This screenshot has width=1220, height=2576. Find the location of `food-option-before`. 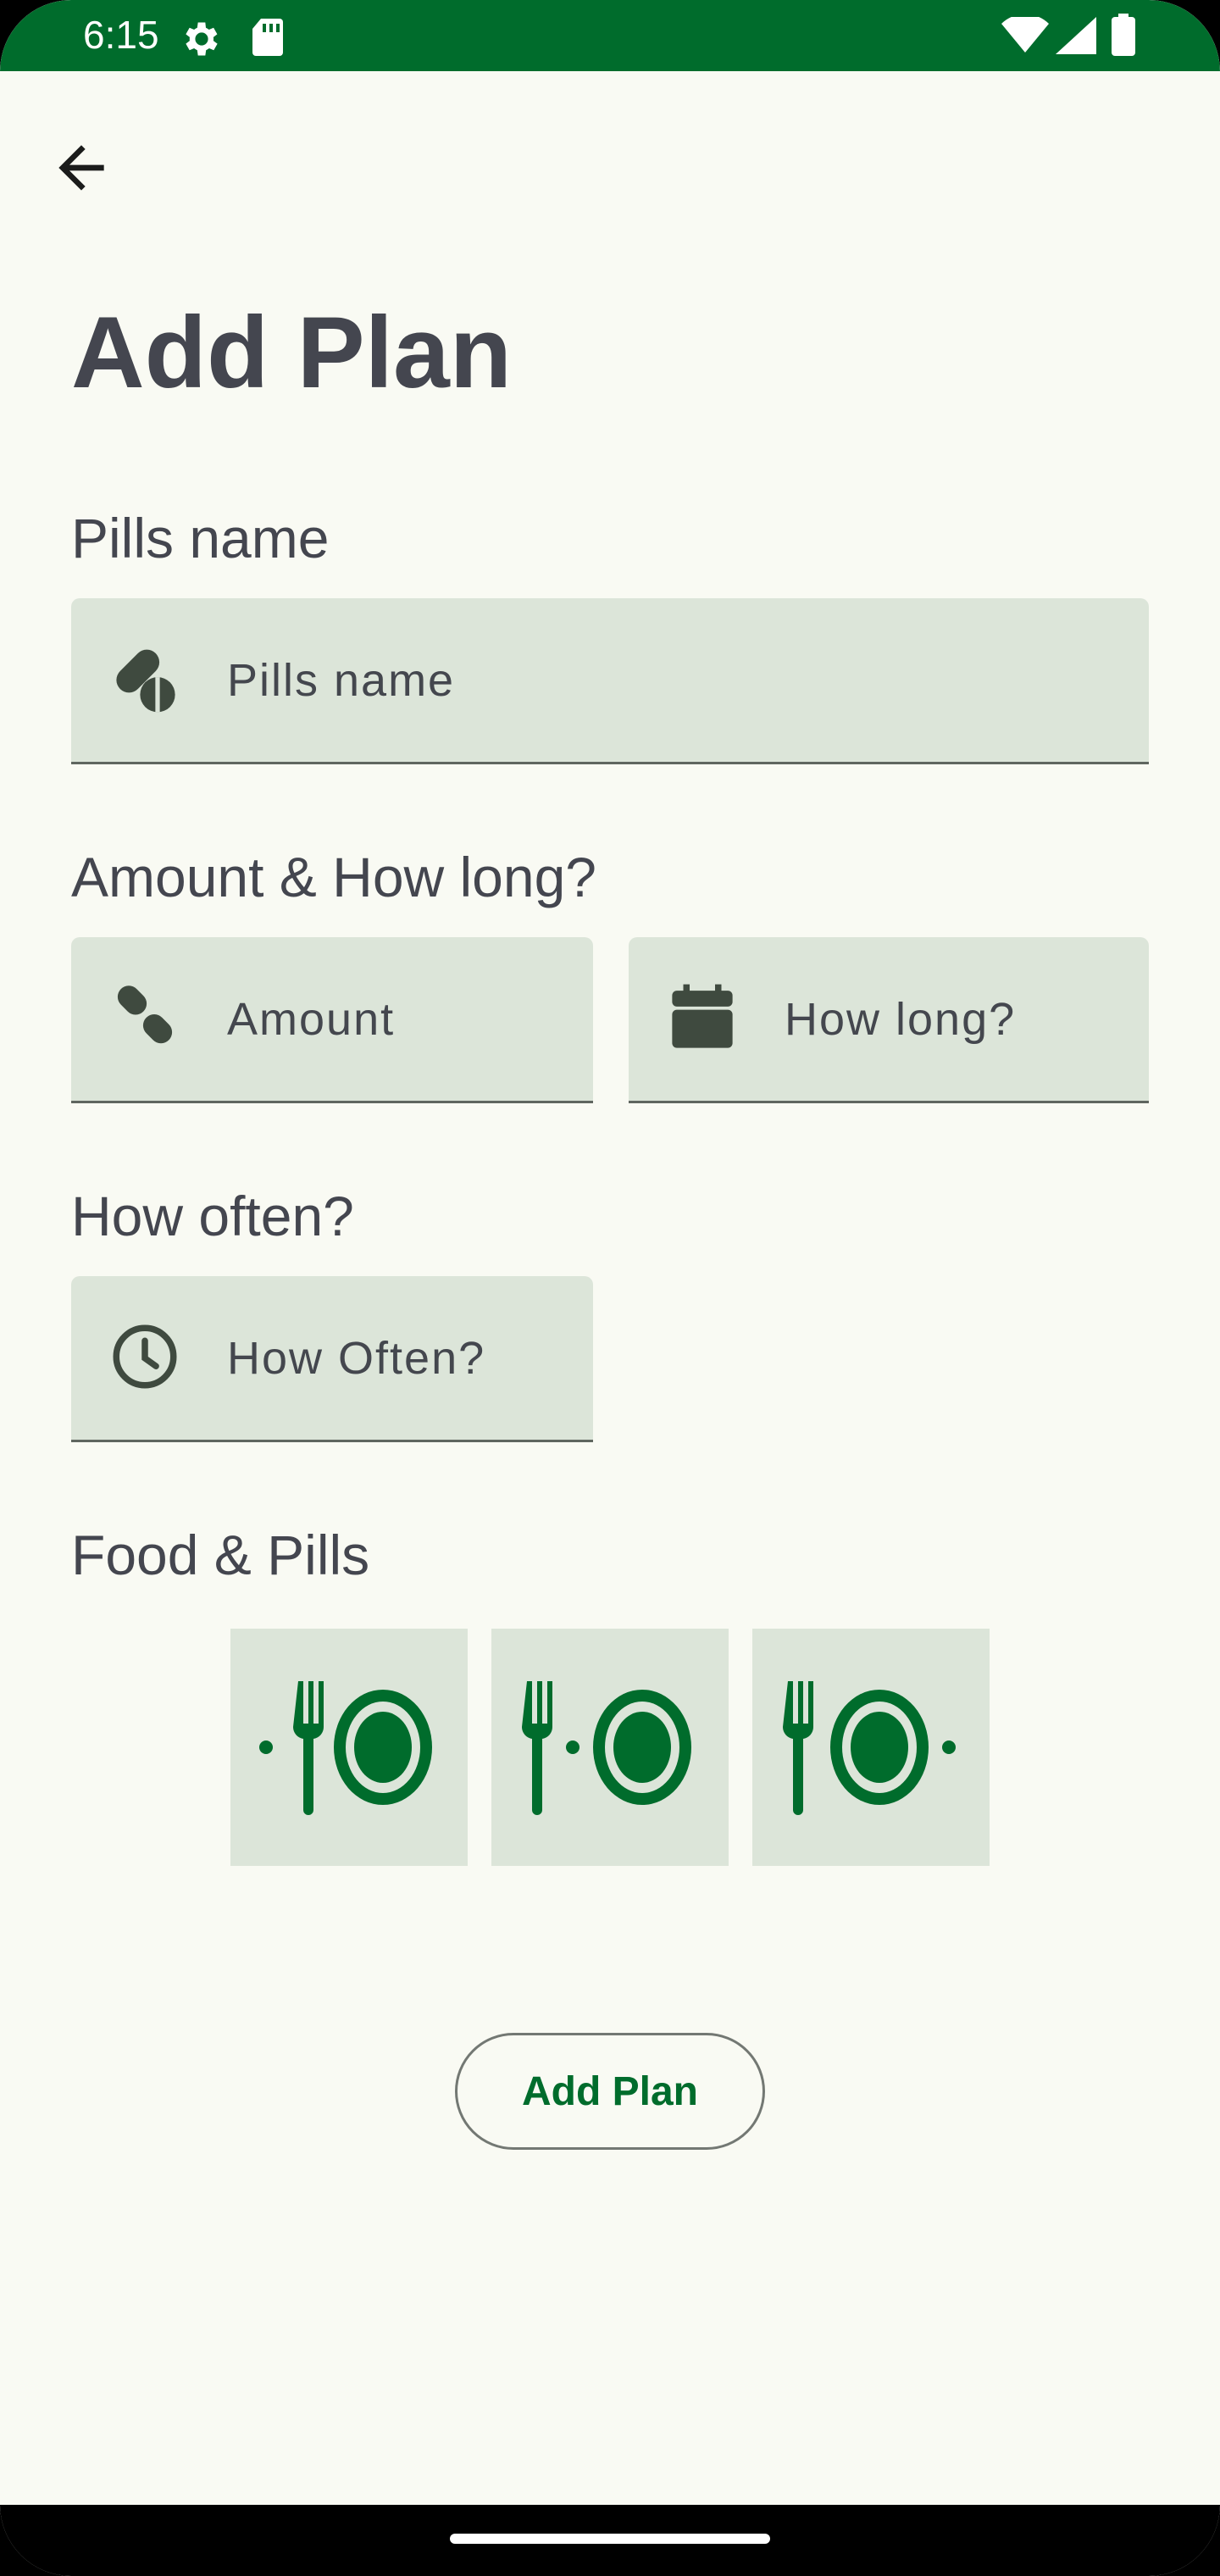

food-option-before is located at coordinates (349, 1747).